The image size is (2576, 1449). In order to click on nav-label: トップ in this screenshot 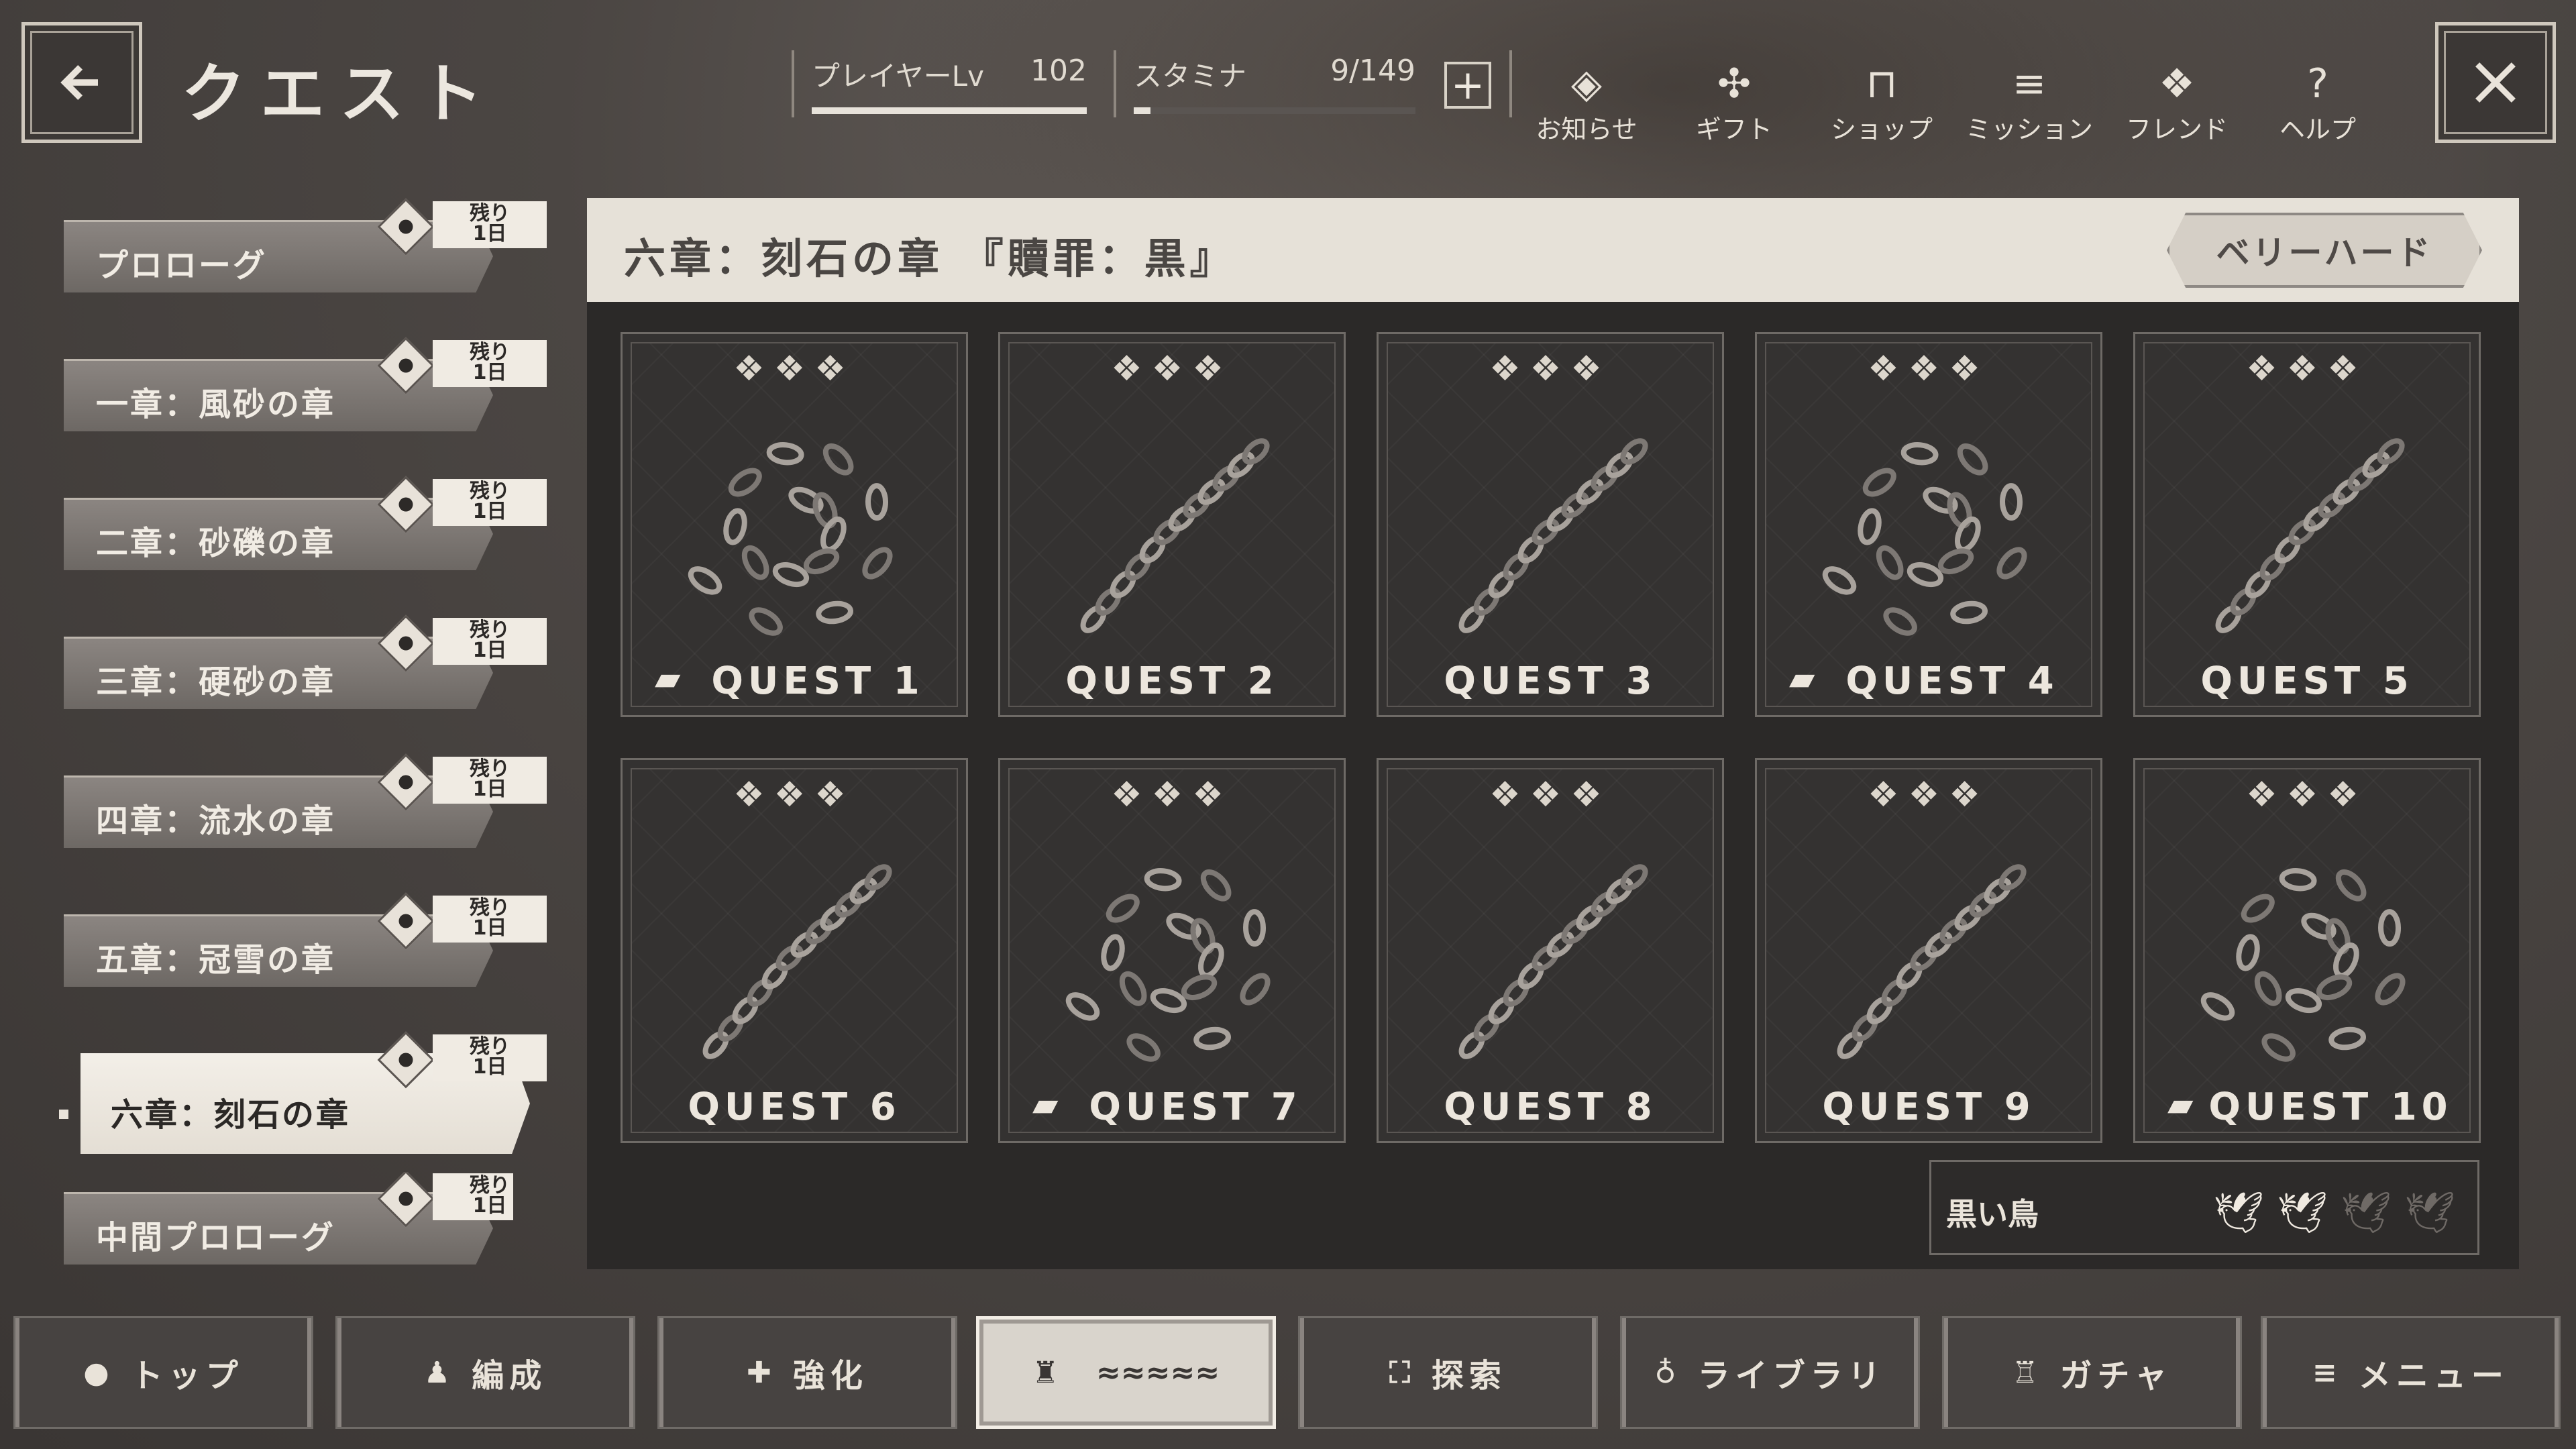, I will do `click(187, 1376)`.